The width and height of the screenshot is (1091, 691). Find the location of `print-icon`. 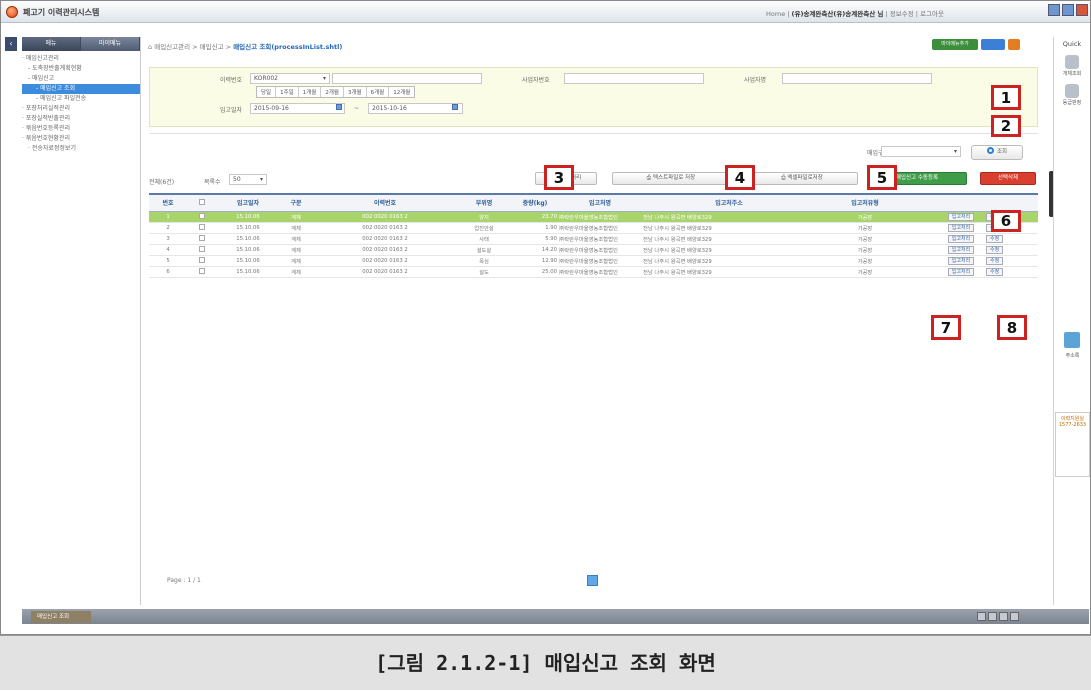

print-icon is located at coordinates (993, 44).